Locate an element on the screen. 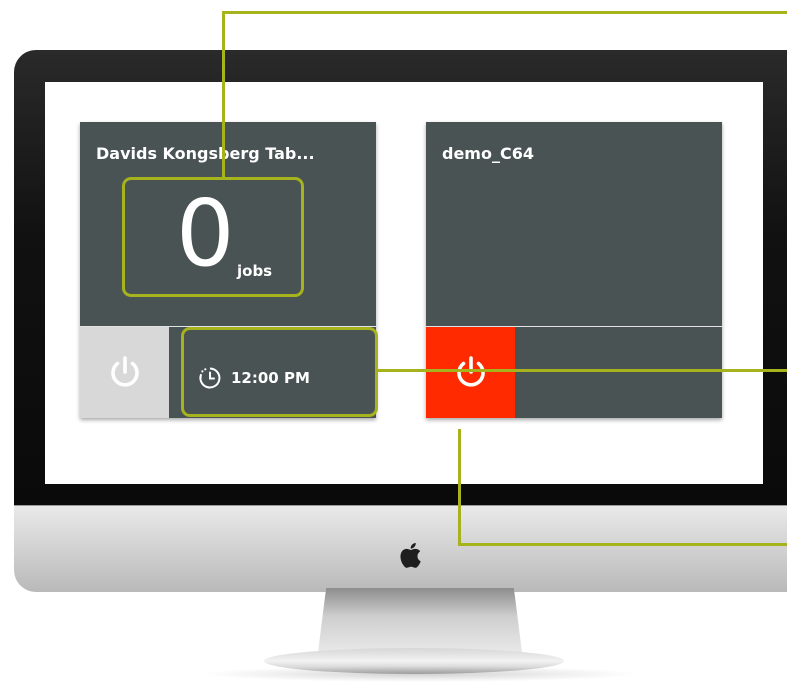  jobs-callout-box is located at coordinates (213, 237).